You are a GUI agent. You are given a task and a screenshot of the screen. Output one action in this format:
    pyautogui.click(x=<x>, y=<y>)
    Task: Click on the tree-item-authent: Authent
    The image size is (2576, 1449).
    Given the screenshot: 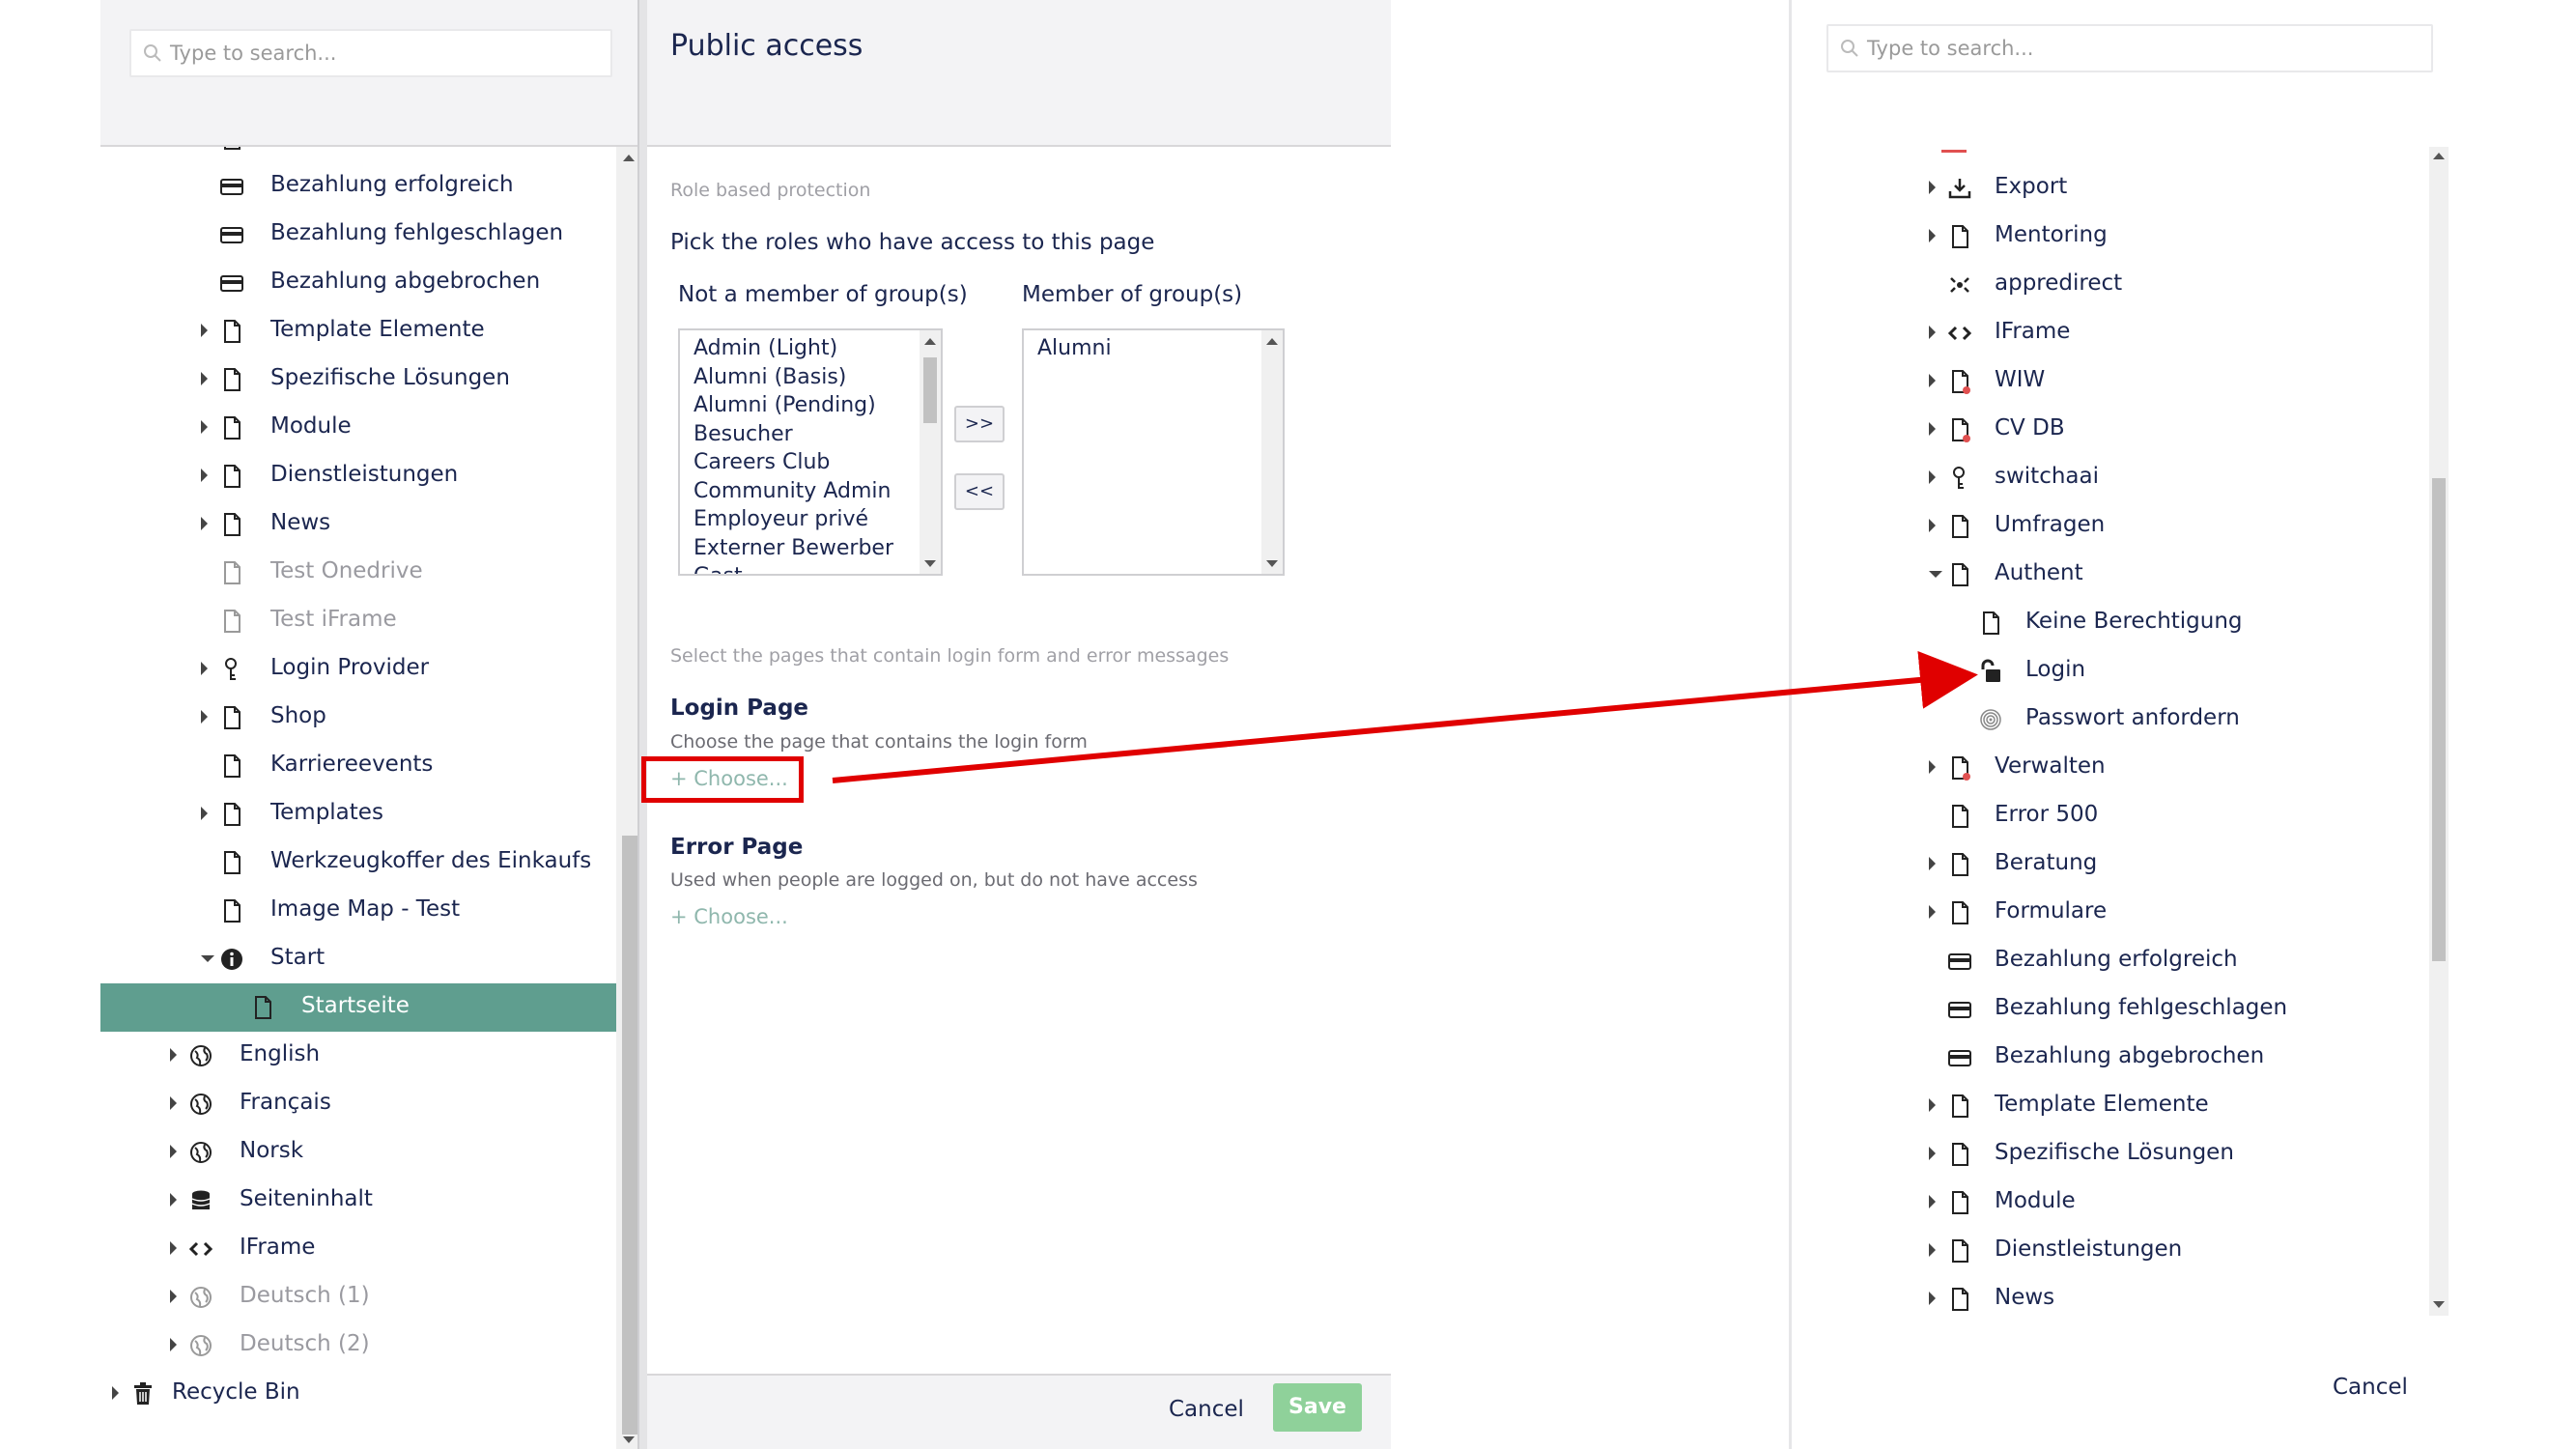 What is the action you would take?
    pyautogui.click(x=2101, y=575)
    